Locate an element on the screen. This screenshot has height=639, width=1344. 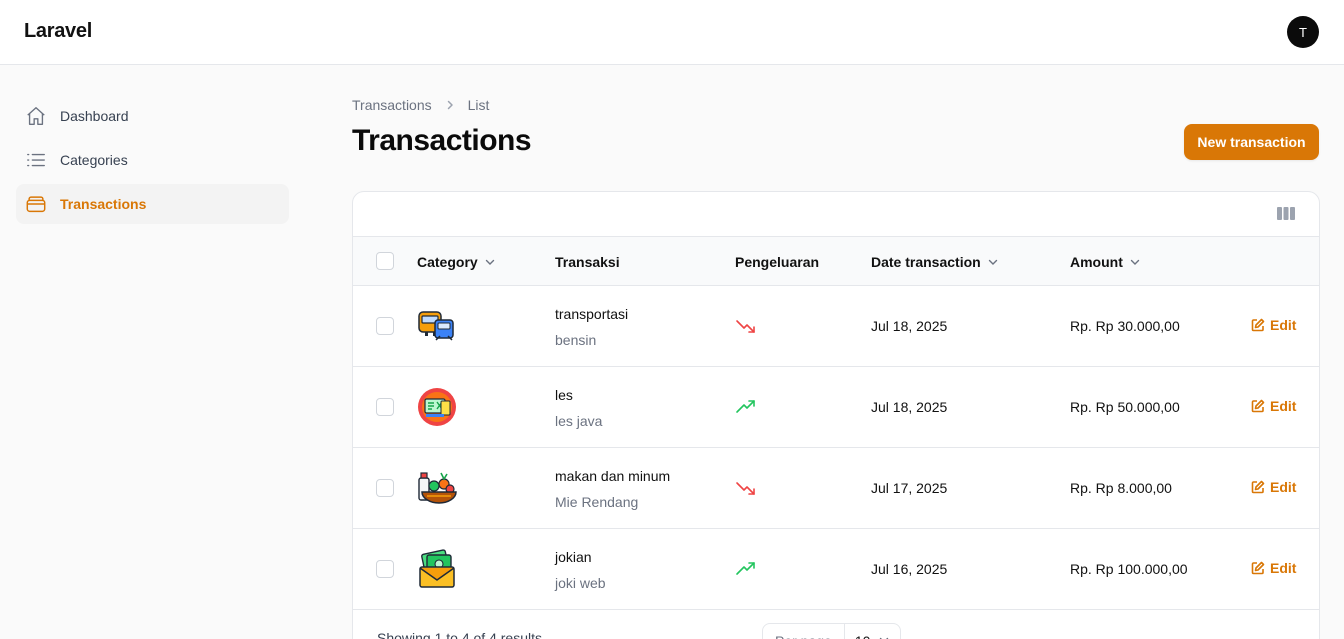
brand-logo: Laravel is located at coordinates (58, 31).